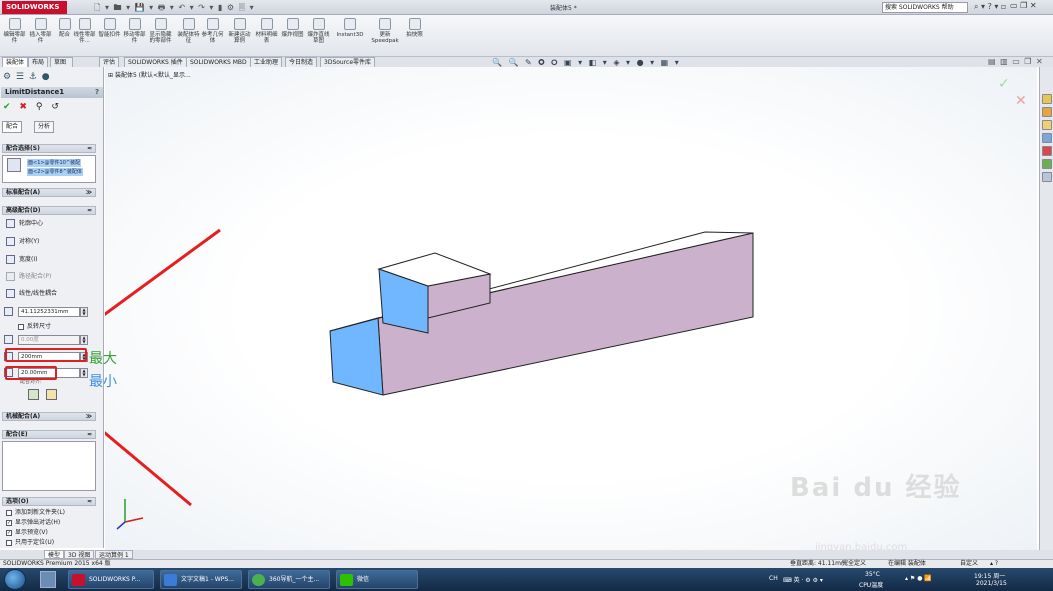 Image resolution: width=1053 pixels, height=591 pixels. Describe the element at coordinates (348, 62) in the screenshot. I see `tab-3dsource: 3DSource零件库` at that location.